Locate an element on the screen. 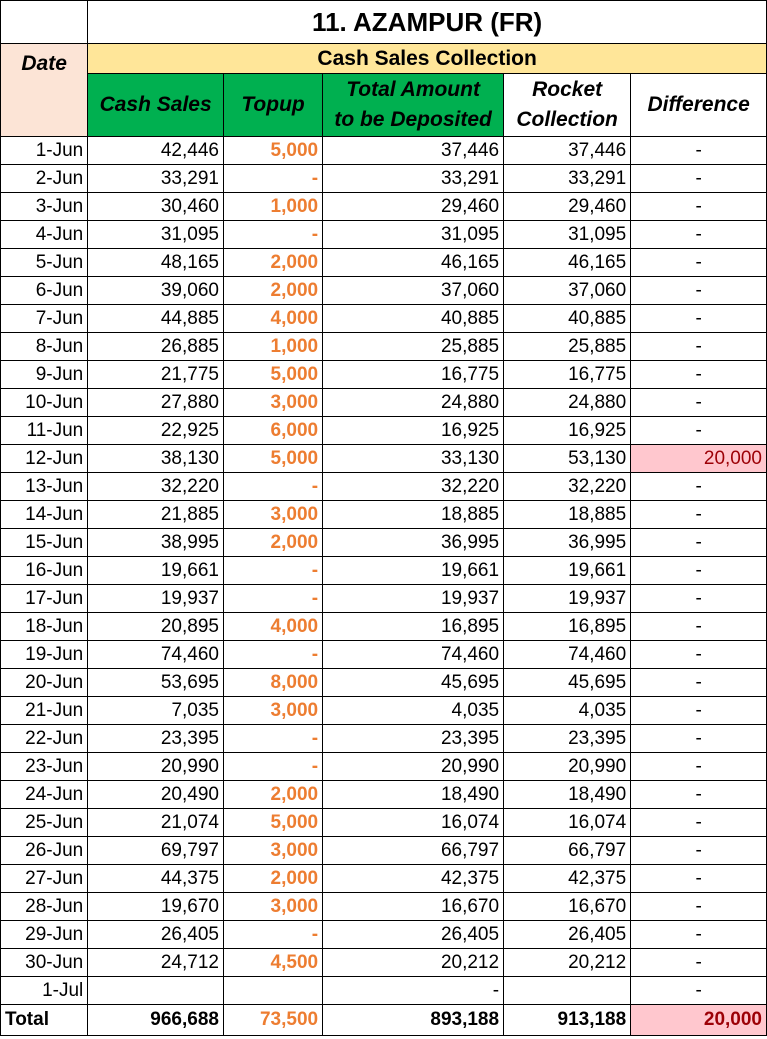 This screenshot has width=767, height=1039. total-deposit-cell: 4,035 is located at coordinates (413, 710).